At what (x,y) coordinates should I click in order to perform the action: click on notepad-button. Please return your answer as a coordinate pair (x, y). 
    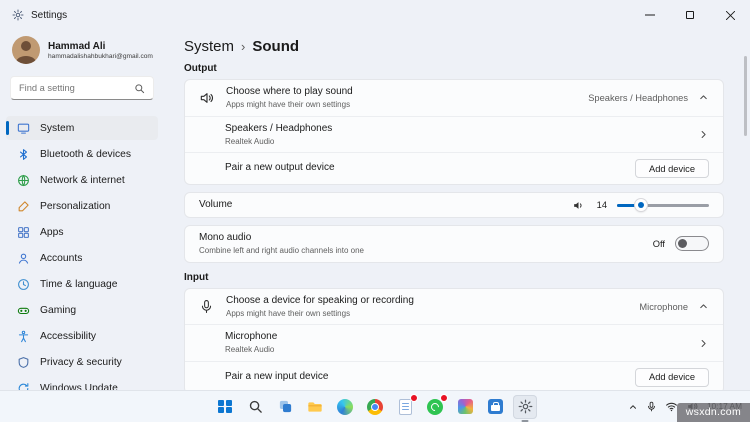
    Looking at the image, I should click on (405, 406).